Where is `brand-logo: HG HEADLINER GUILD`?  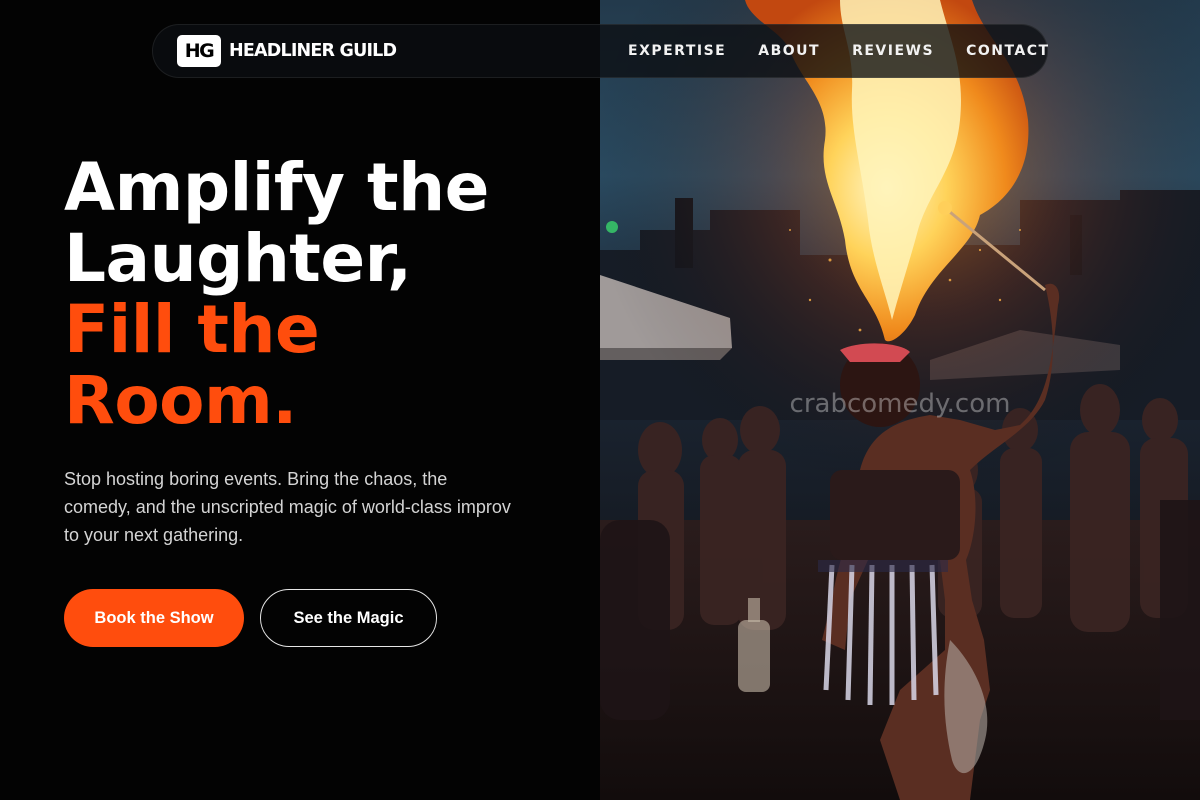 brand-logo: HG HEADLINER GUILD is located at coordinates (287, 51).